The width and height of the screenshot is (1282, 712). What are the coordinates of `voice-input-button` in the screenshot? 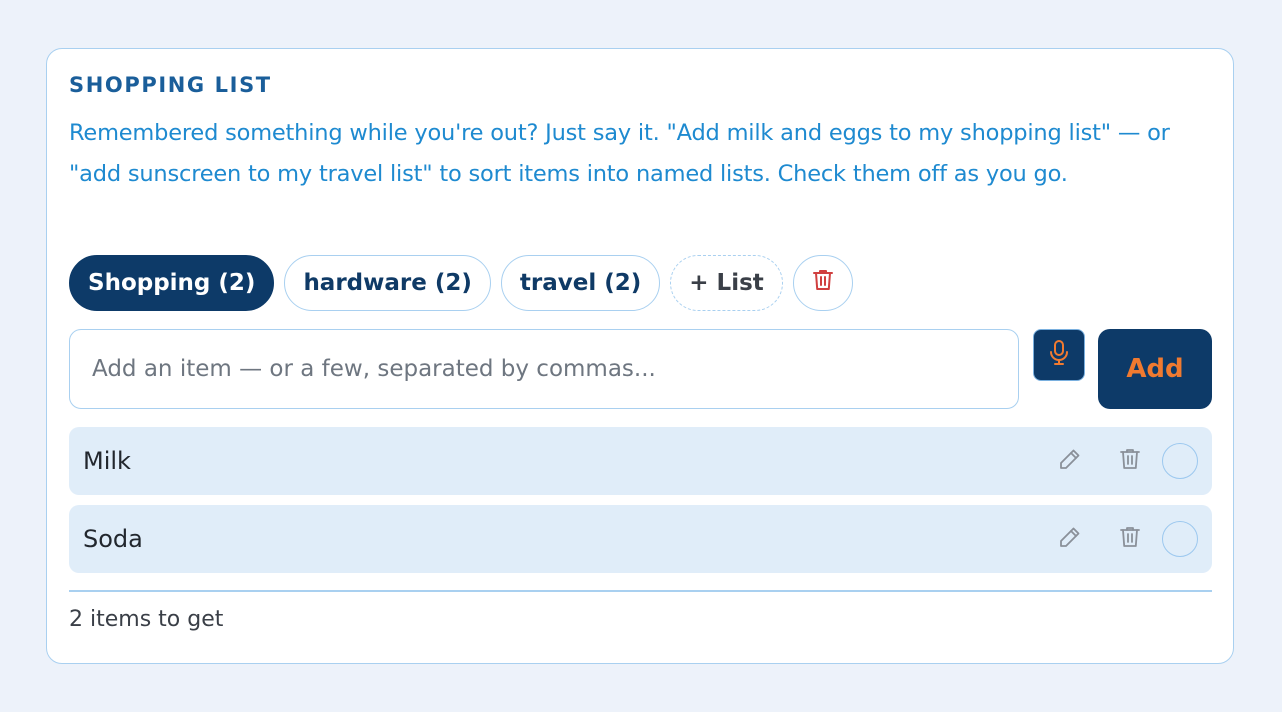 It's located at (1059, 355).